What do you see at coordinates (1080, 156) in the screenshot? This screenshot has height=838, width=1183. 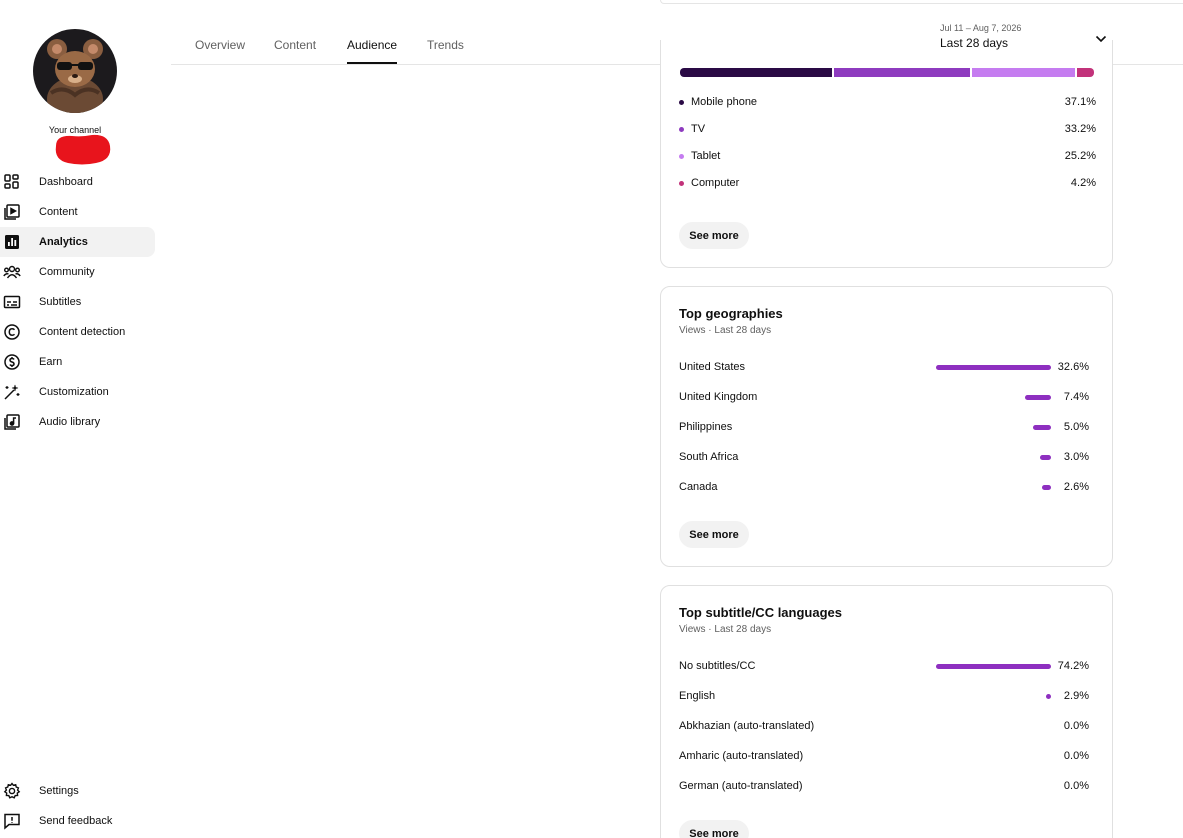 I see `legend-value: 25.2%` at bounding box center [1080, 156].